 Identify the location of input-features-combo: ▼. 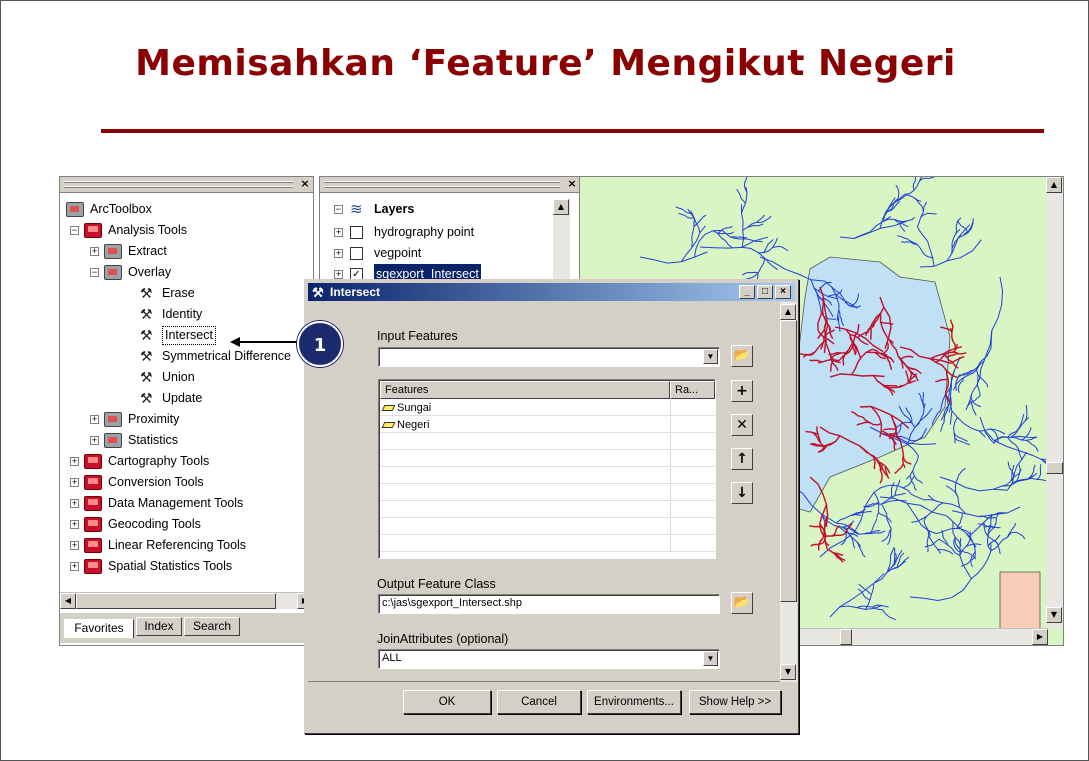
(549, 357).